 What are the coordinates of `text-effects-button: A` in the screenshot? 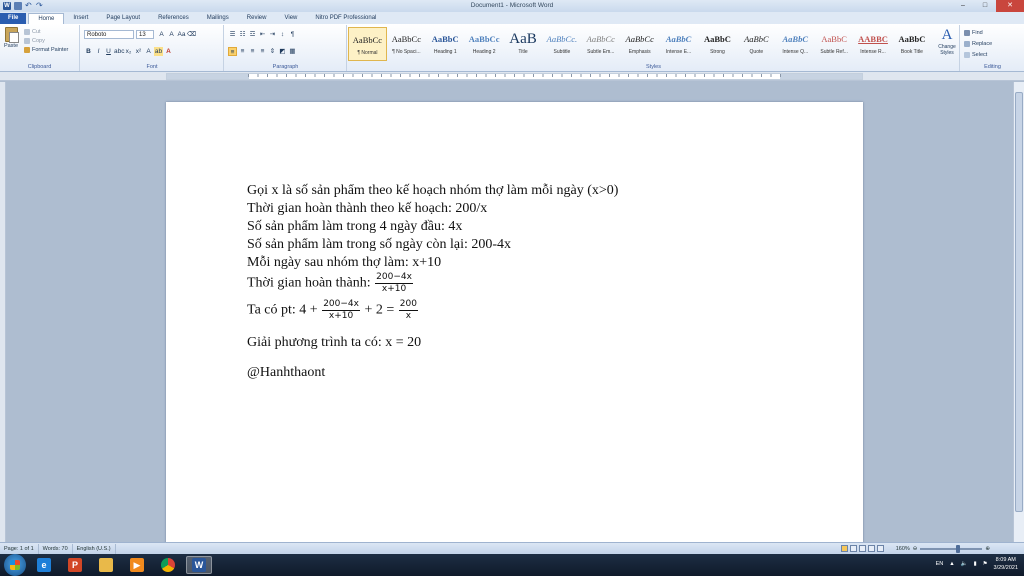 It's located at (148, 51).